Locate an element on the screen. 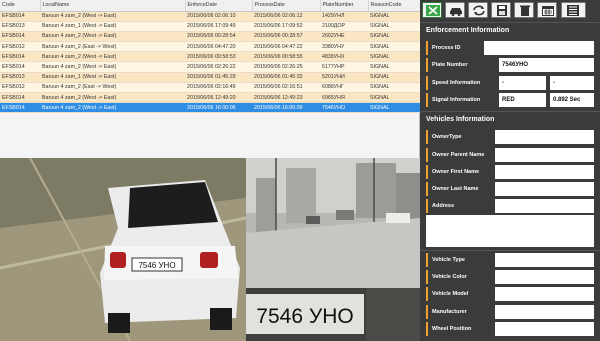  table-cell: 2015/06/06 12:49:20 is located at coordinates (218, 98).